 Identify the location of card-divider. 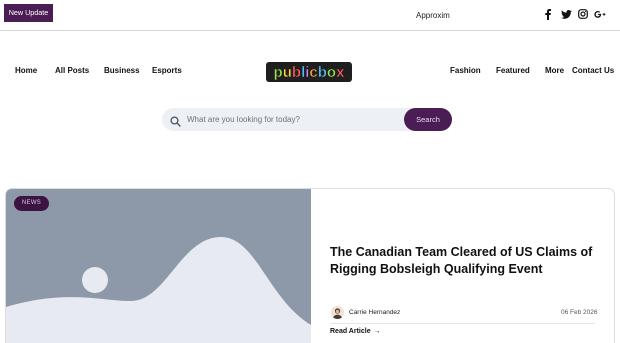
(462, 323).